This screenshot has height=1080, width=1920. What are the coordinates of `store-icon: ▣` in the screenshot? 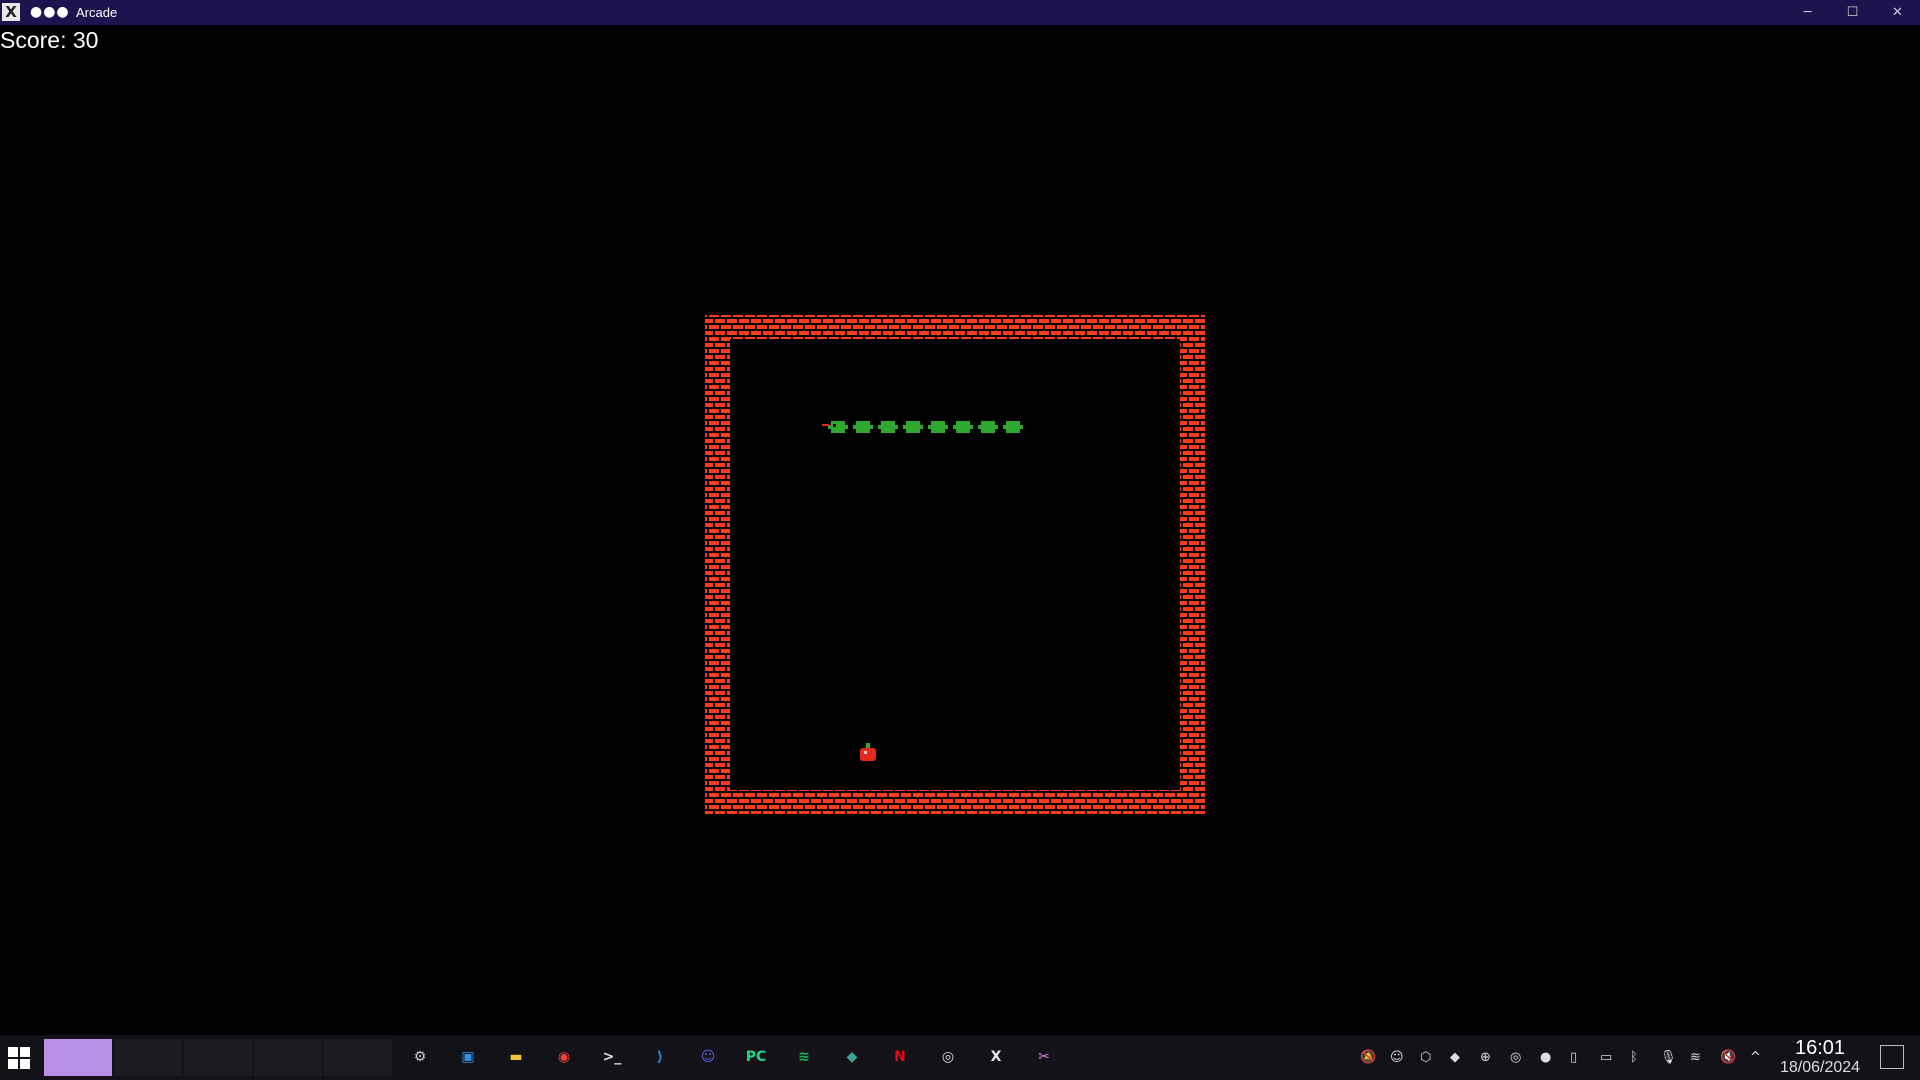 It's located at (468, 1057).